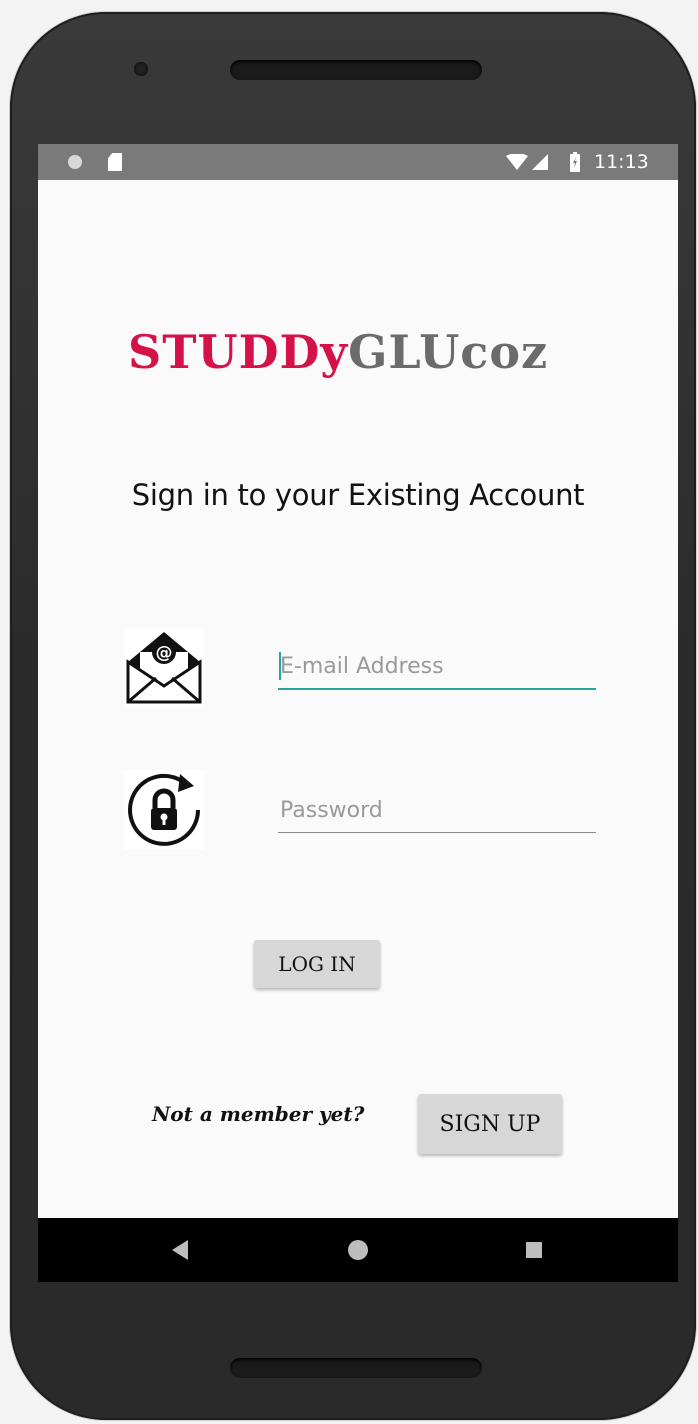 The width and height of the screenshot is (698, 1424). I want to click on home-icon, so click(358, 1250).